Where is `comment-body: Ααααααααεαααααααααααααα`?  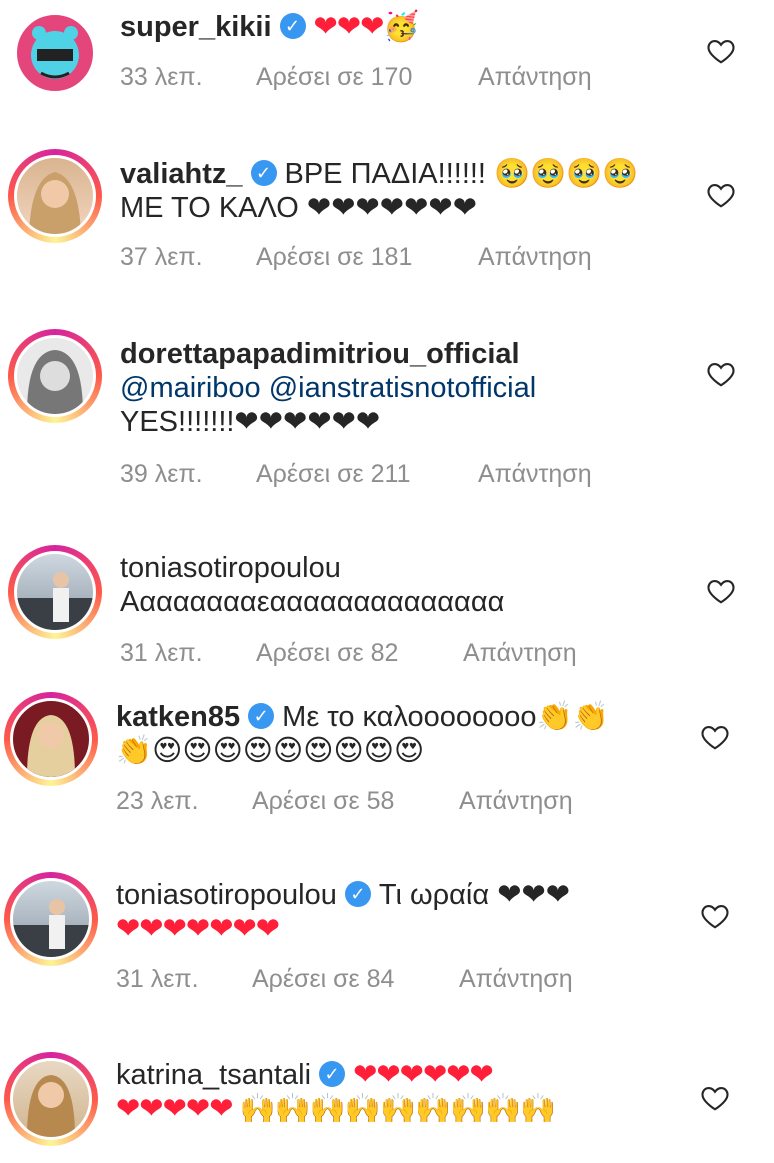
comment-body: Ααααααααεαααααααααααααα is located at coordinates (312, 602).